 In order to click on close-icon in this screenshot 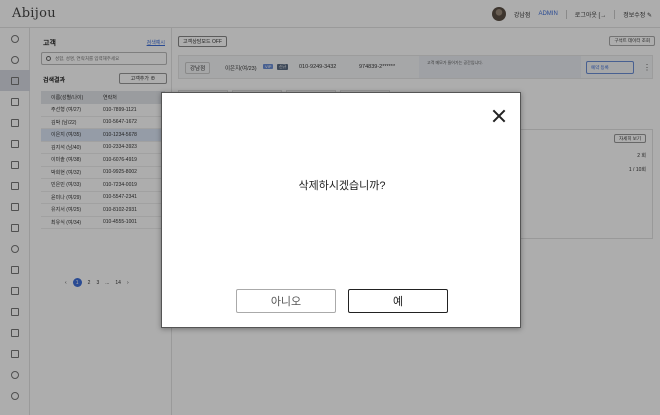, I will do `click(499, 116)`.